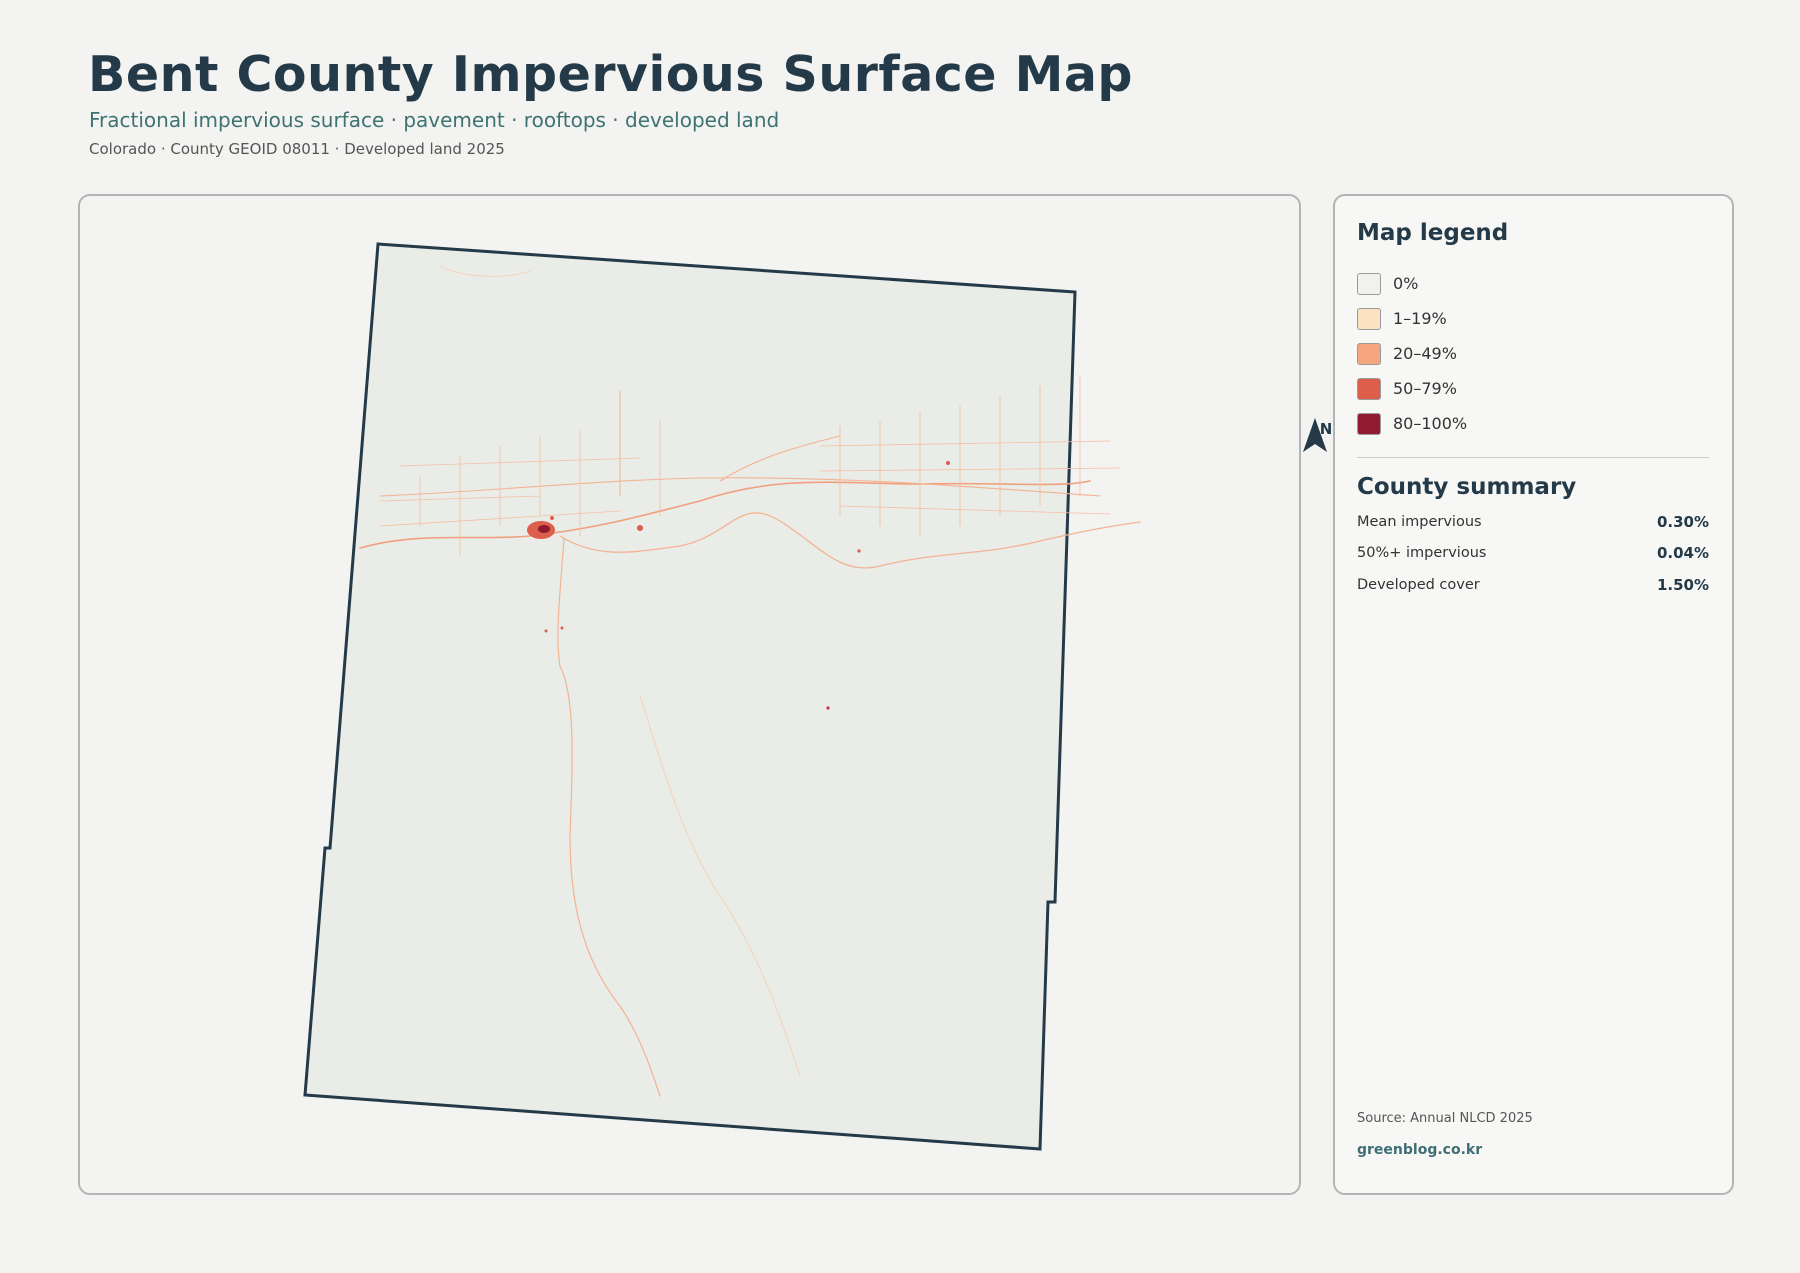  Describe the element at coordinates (1406, 283) in the screenshot. I see `legend-label: 0%` at that location.